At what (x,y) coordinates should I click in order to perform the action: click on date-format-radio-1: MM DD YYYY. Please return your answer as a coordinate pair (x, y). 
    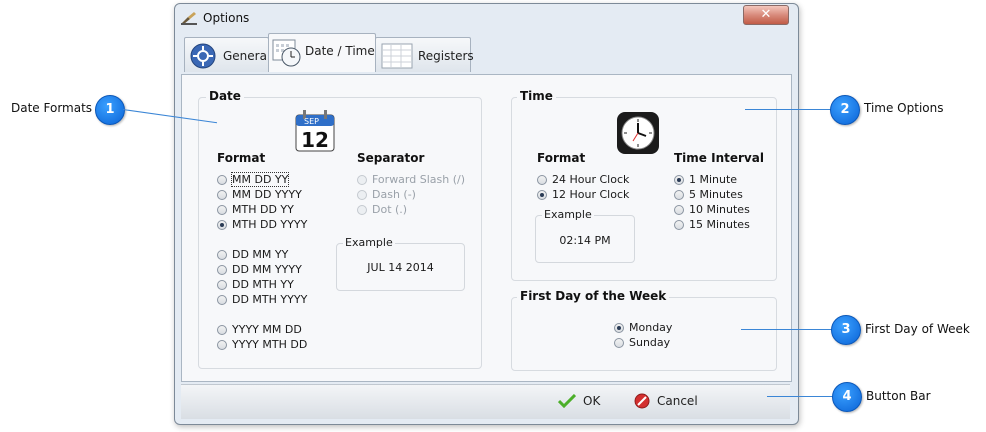
    Looking at the image, I should click on (259, 194).